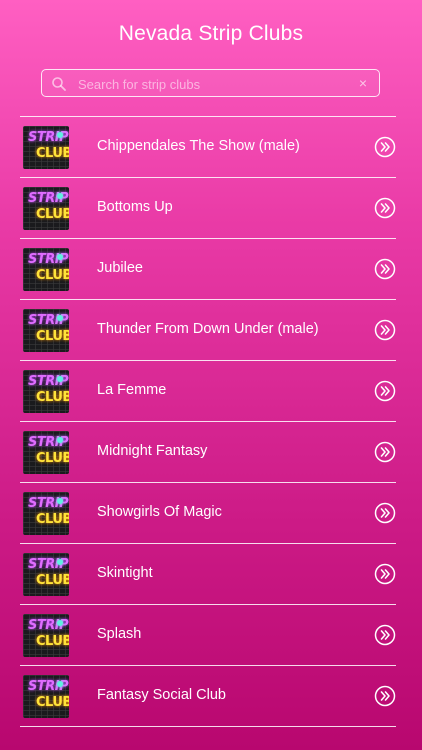 Image resolution: width=422 pixels, height=750 pixels. I want to click on page-title: Nevada Strip Clubs, so click(211, 33).